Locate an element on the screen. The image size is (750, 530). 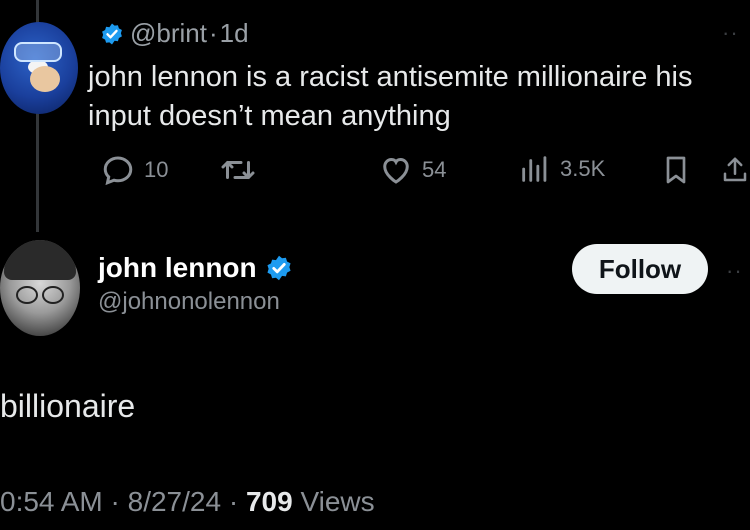
follow-button: Follow is located at coordinates (640, 269).